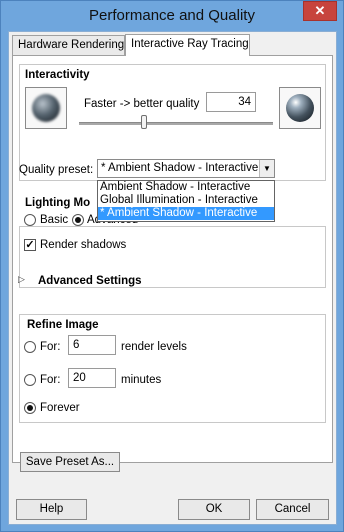 The width and height of the screenshot is (344, 532). Describe the element at coordinates (63, 325) in the screenshot. I see `refine-image-heading: Refine Image` at that location.